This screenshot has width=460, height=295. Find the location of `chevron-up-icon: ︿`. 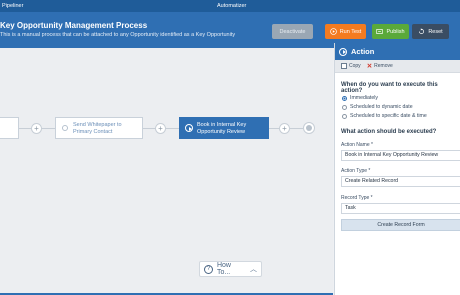

chevron-up-icon: ︿ is located at coordinates (253, 269).